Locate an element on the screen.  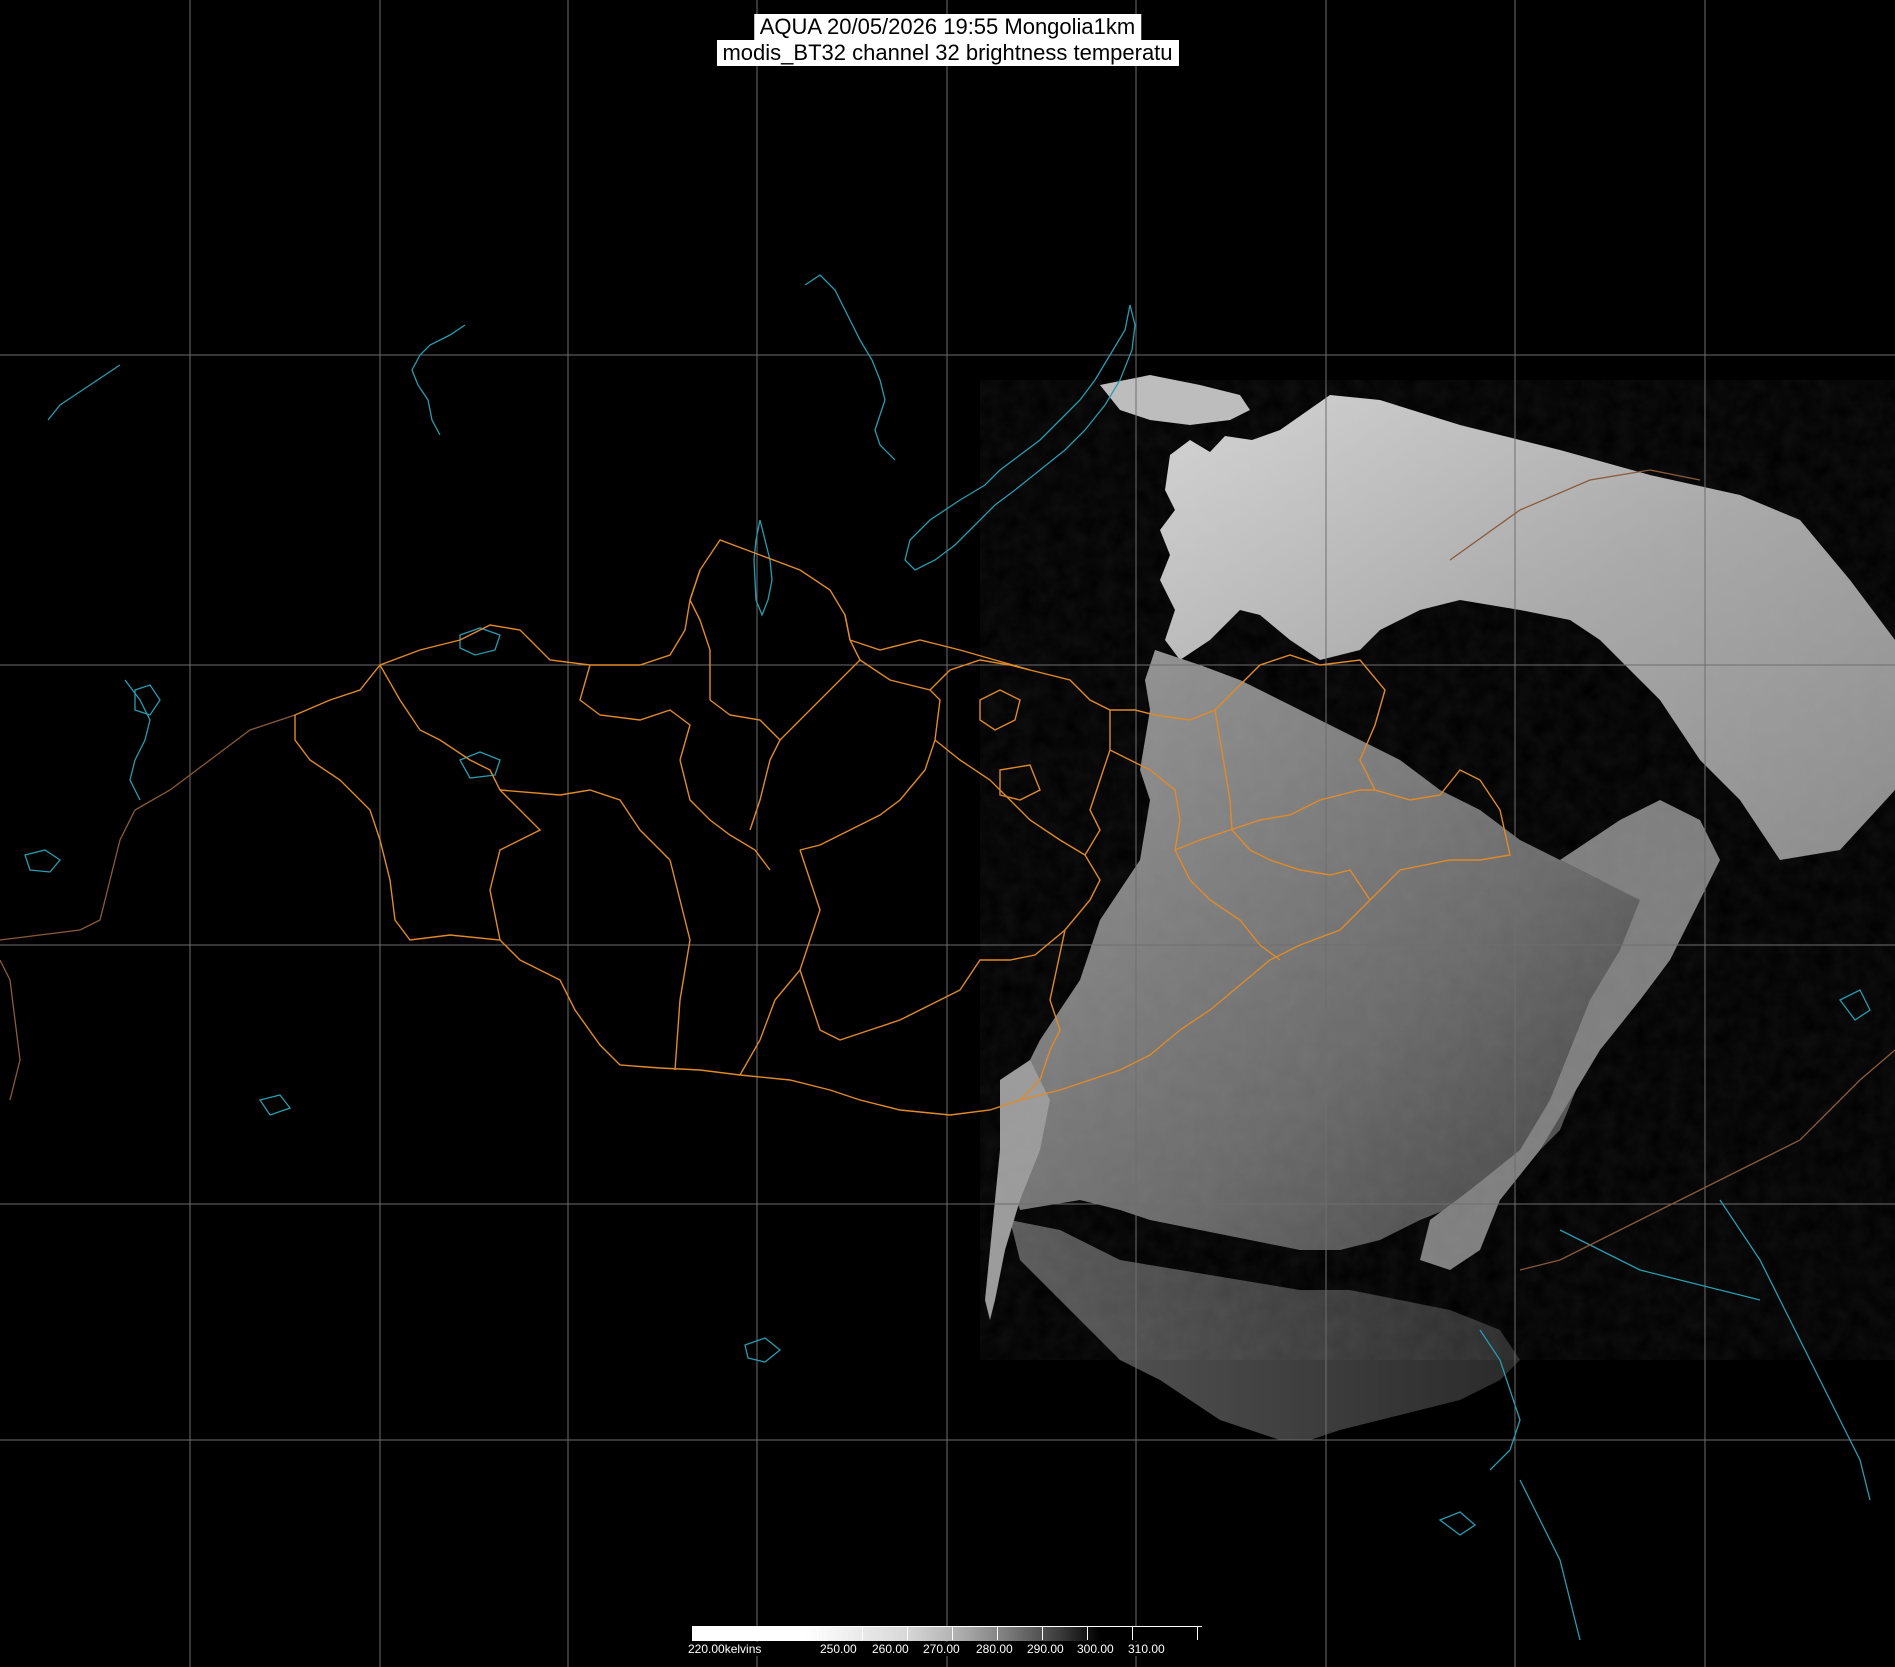
river-north-east is located at coordinates (850, 367).